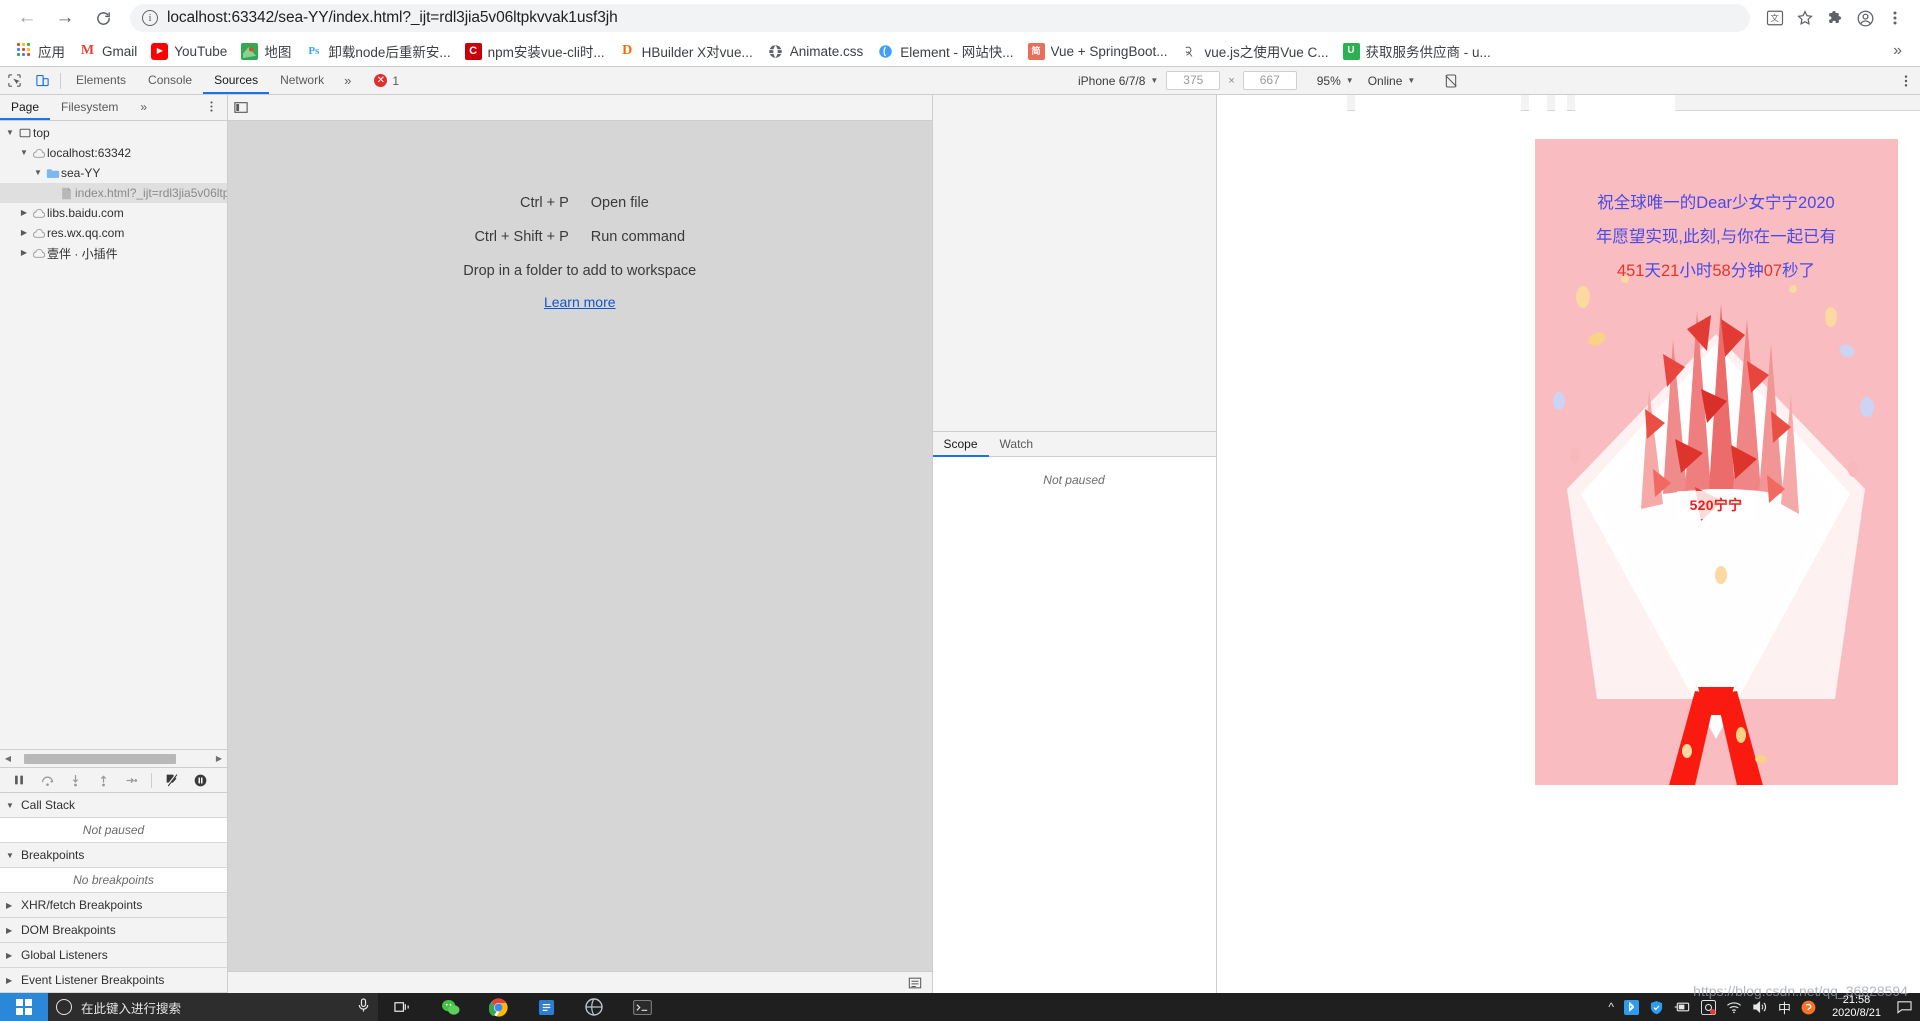  Describe the element at coordinates (8, 758) in the screenshot. I see `scroll-left-arrow-icon: ◀` at that location.